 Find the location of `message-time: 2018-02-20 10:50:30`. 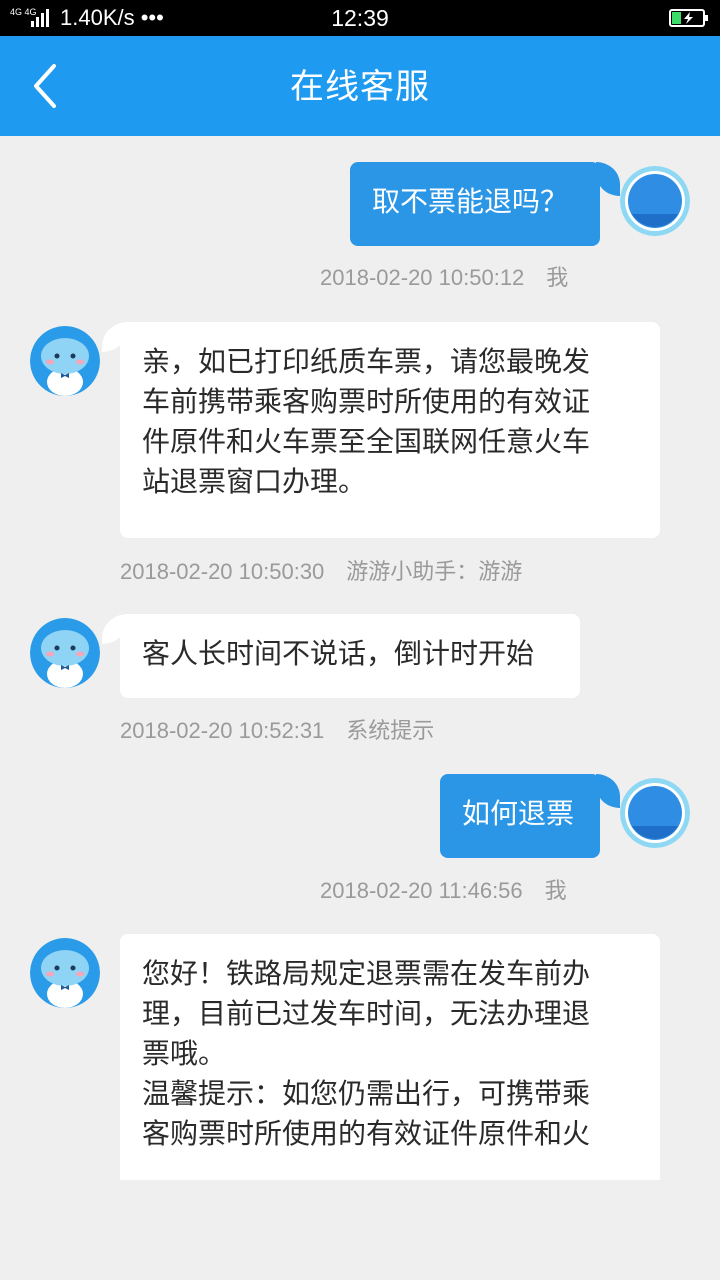

message-time: 2018-02-20 10:50:30 is located at coordinates (222, 571).